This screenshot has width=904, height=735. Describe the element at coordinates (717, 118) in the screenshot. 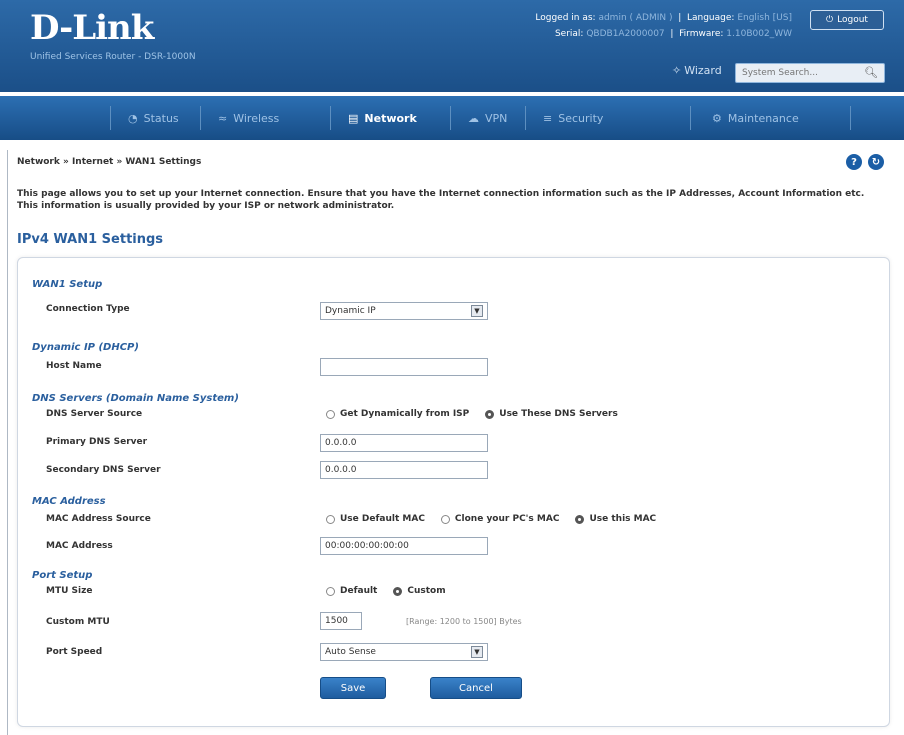

I see `gear-icon: ⚙︎` at that location.